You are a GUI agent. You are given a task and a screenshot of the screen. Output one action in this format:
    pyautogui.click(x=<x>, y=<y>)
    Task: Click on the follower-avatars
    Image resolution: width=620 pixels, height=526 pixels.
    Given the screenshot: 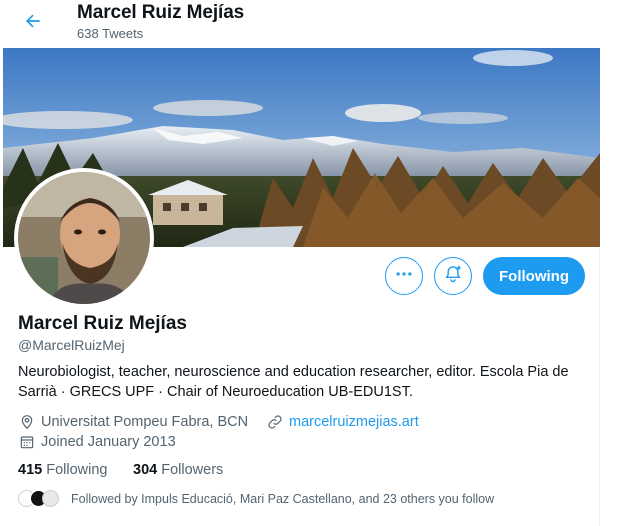 What is the action you would take?
    pyautogui.click(x=38, y=498)
    